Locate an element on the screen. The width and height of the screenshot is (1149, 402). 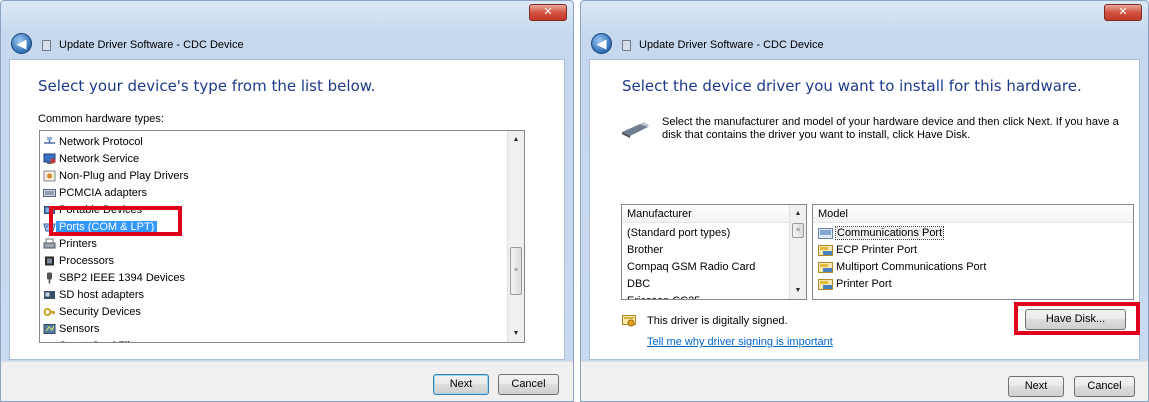
hardware-type-label: PCMCIA adapters is located at coordinates (103, 193).